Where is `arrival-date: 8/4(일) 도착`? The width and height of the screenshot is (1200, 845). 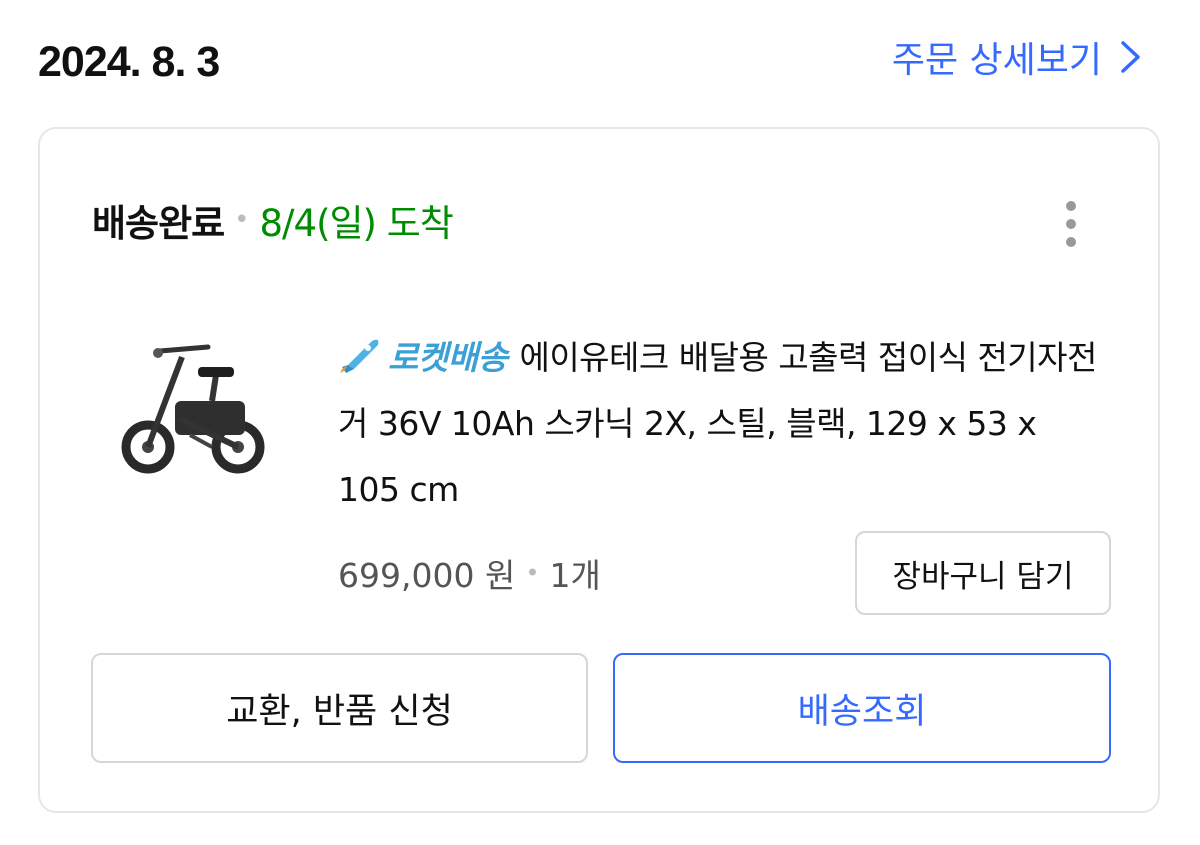 arrival-date: 8/4(일) 도착 is located at coordinates (356, 223).